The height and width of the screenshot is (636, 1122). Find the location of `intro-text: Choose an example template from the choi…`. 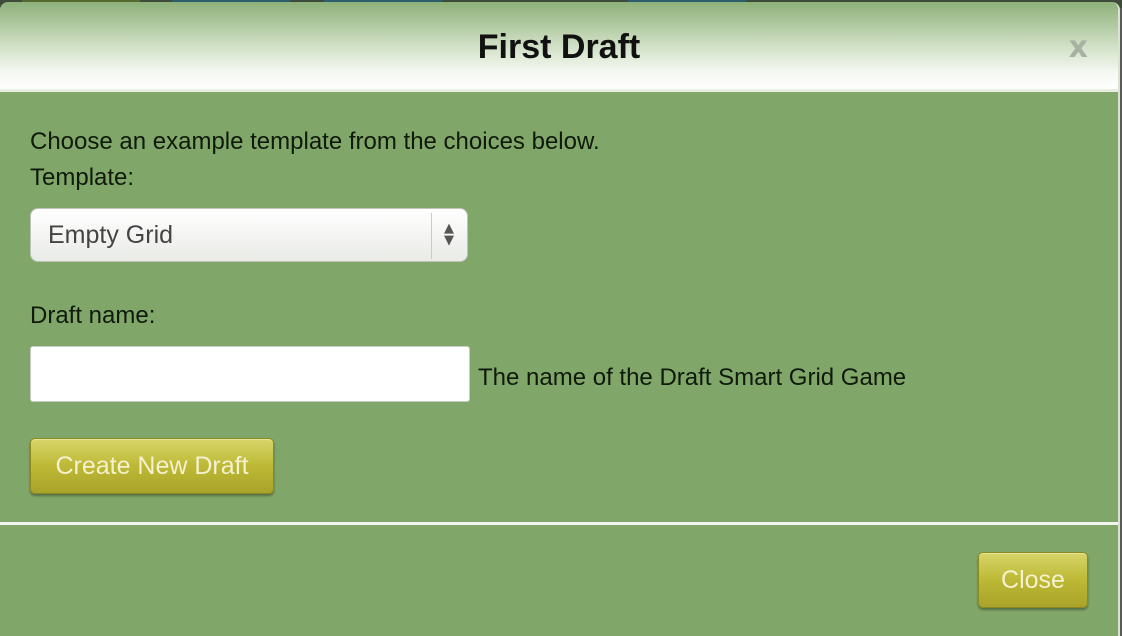

intro-text: Choose an example template from the choi… is located at coordinates (315, 141).